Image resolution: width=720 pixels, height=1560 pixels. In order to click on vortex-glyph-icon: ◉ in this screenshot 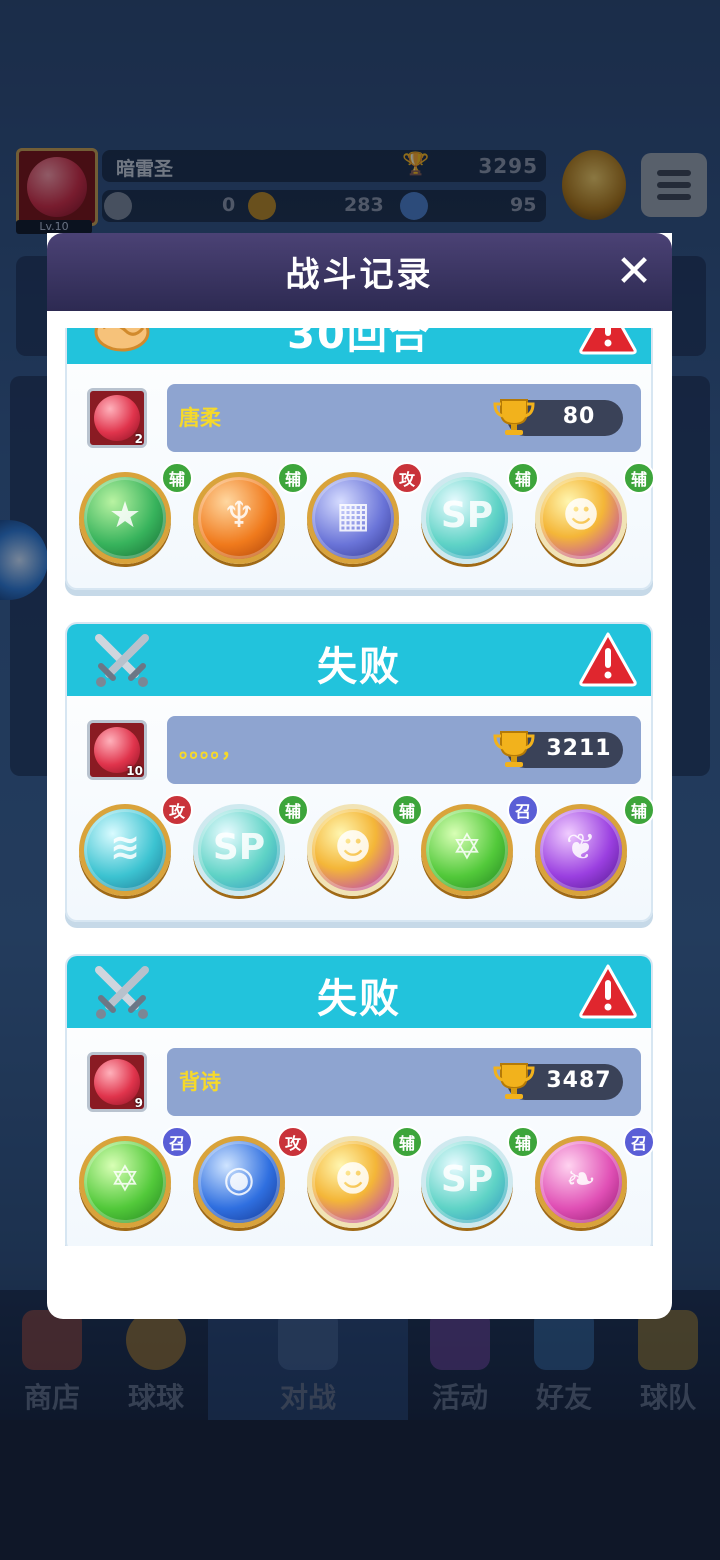, I will do `click(239, 1179)`.